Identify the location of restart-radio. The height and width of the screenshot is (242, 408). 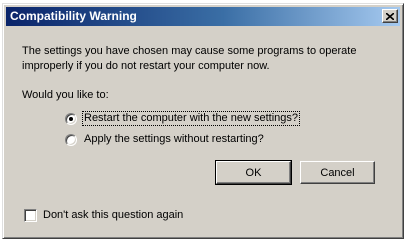
(71, 118).